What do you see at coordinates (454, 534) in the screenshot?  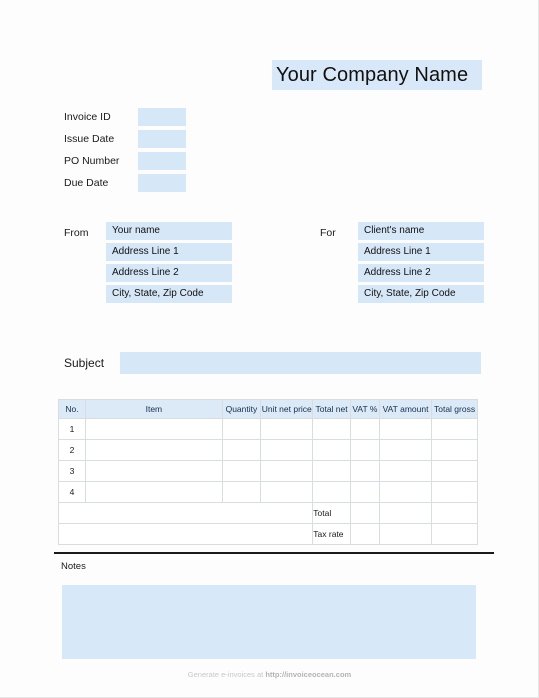 I see `tax-rate-total-gross-cell` at bounding box center [454, 534].